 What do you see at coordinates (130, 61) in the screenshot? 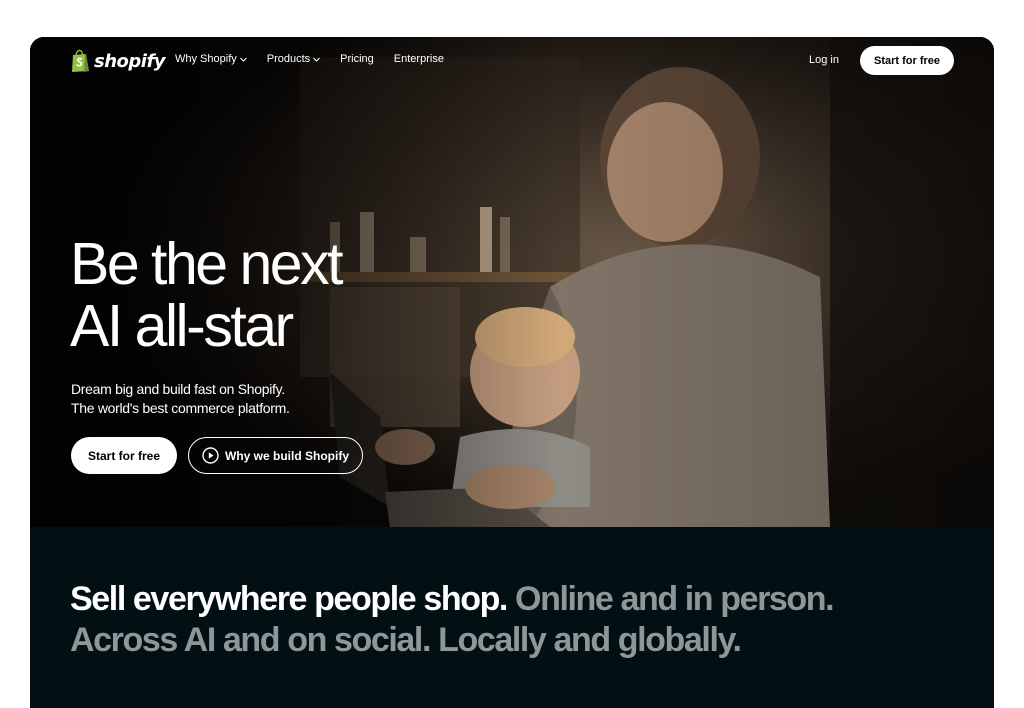
I see `logo-wordmark: shopify` at bounding box center [130, 61].